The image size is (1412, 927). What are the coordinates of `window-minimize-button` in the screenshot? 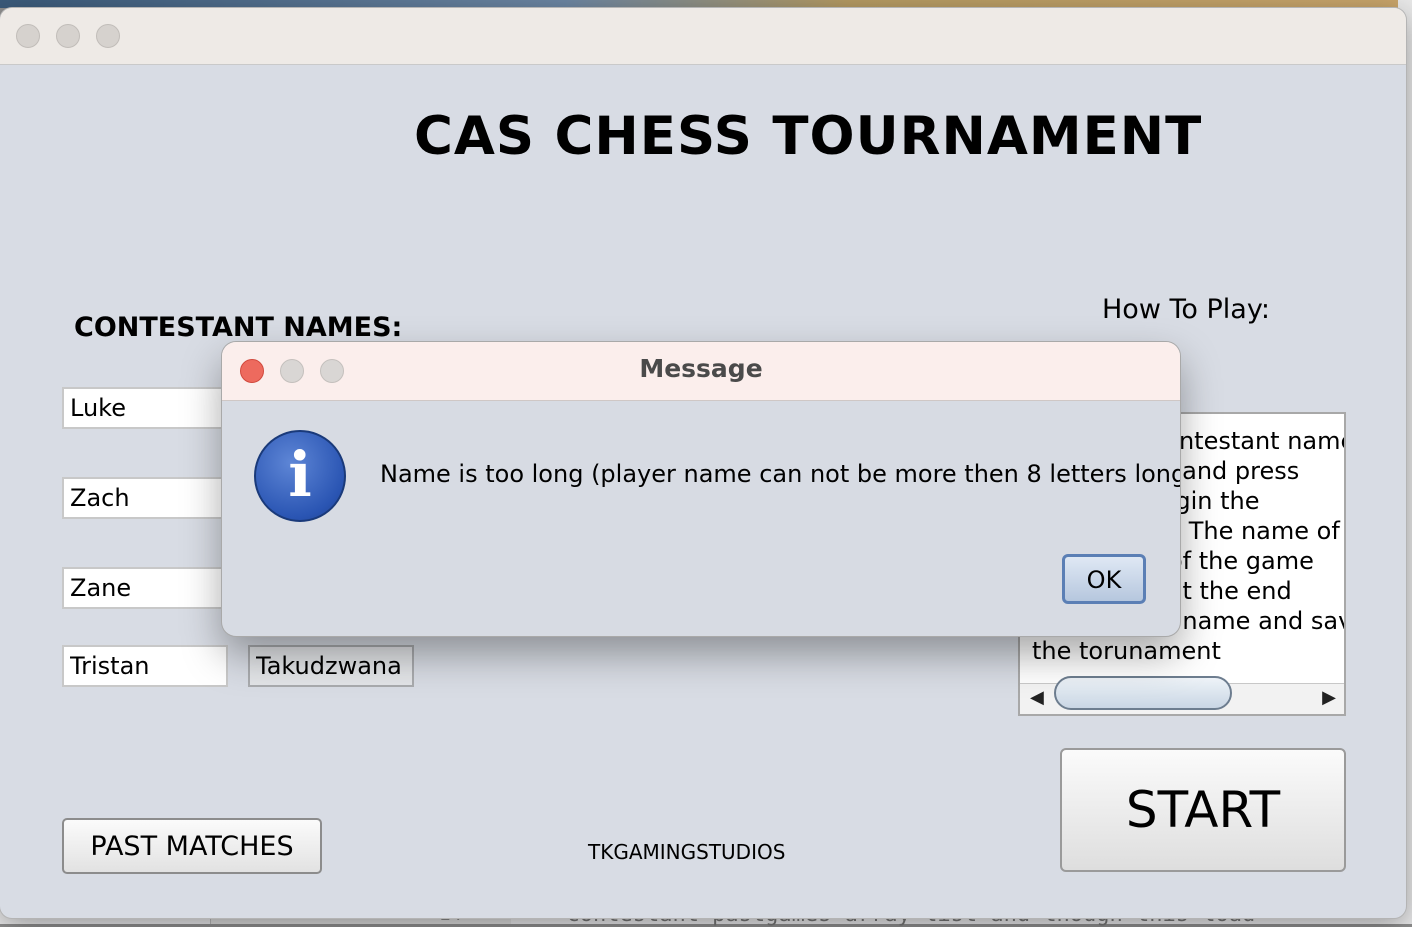 It's located at (68, 36).